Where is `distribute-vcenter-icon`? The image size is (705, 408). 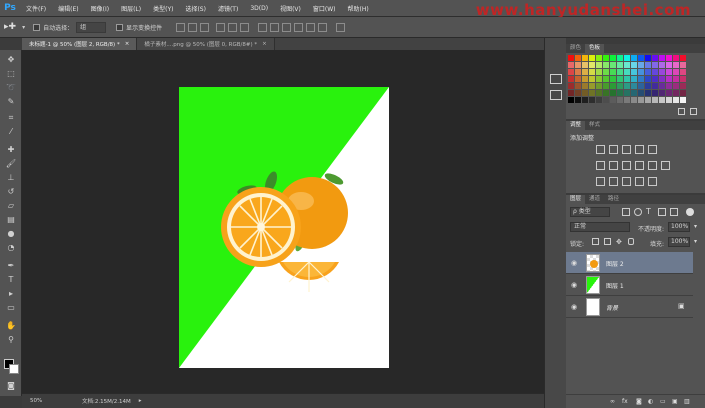 distribute-vcenter-icon is located at coordinates (275, 27).